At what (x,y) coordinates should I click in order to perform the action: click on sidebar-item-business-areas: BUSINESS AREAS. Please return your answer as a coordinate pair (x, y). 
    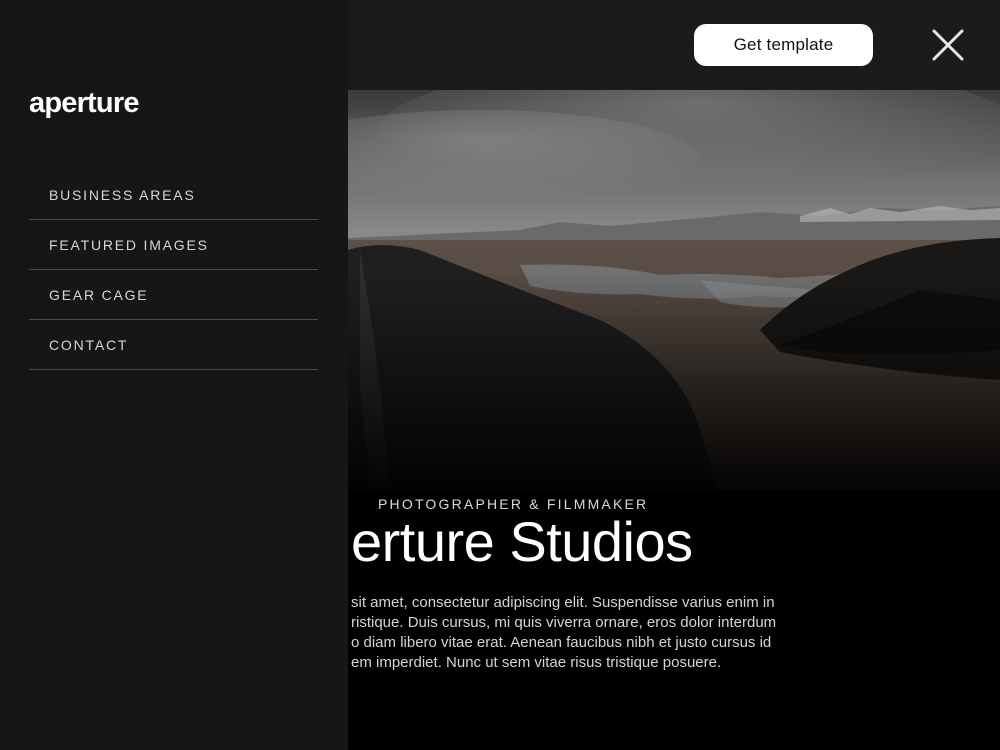
    Looking at the image, I should click on (173, 195).